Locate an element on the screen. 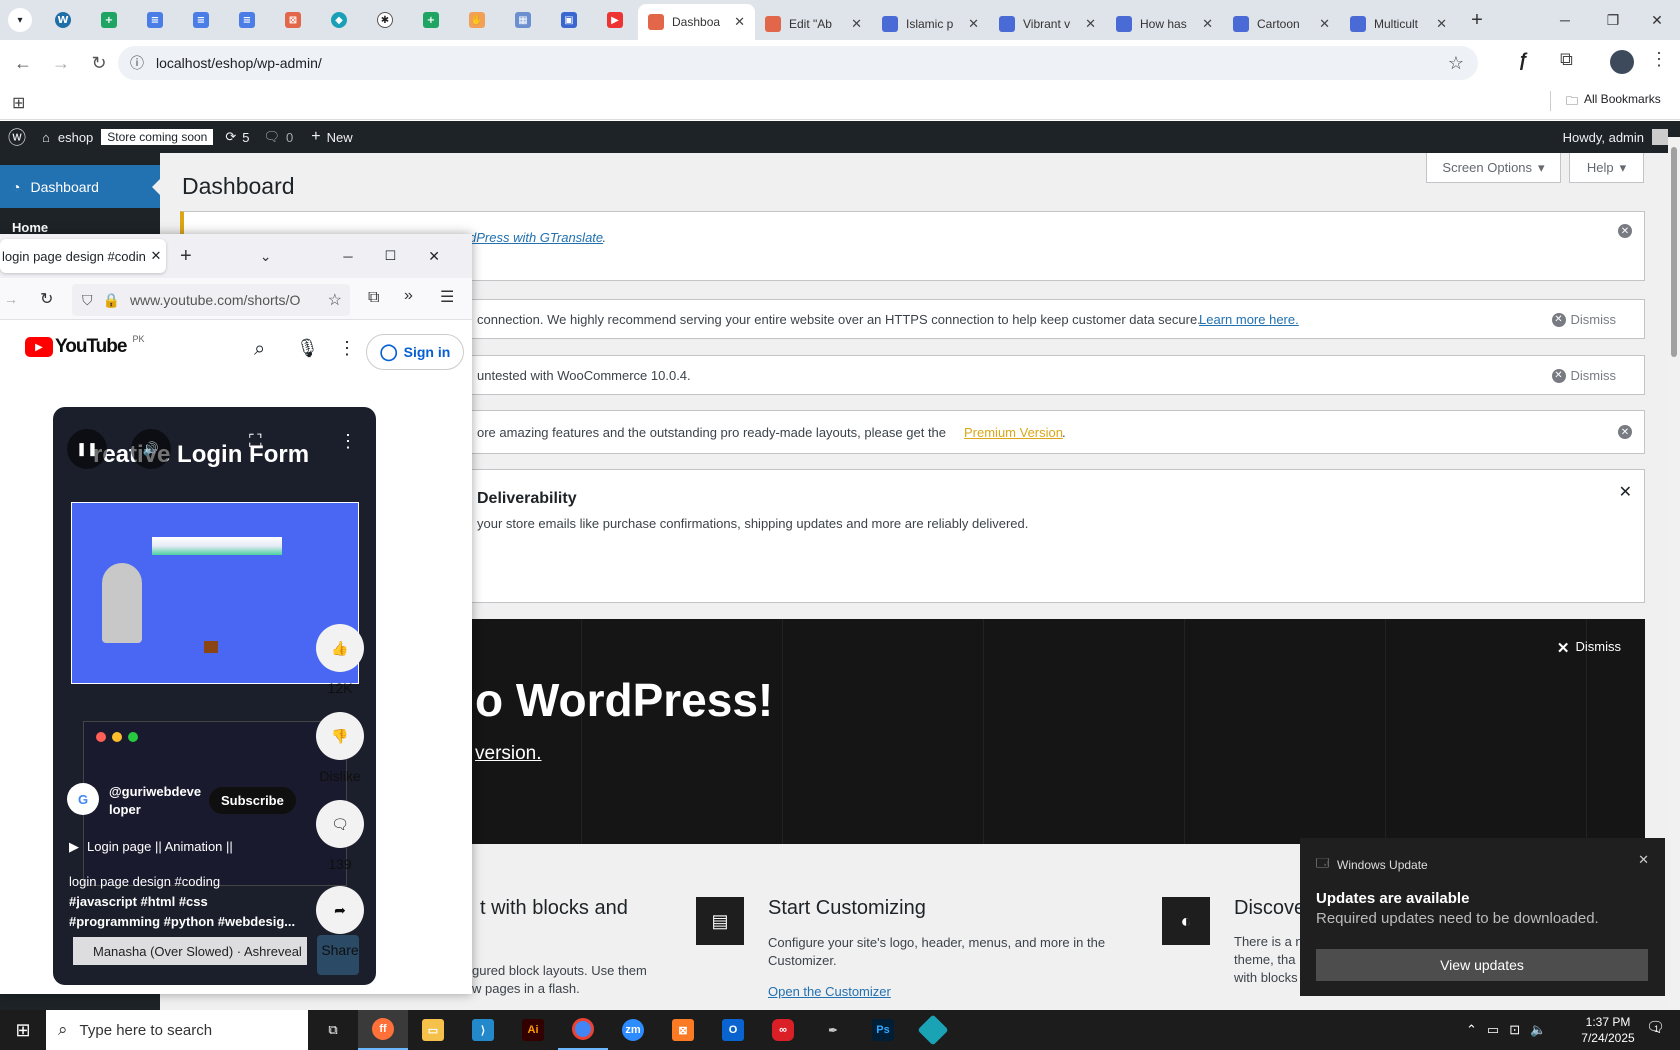  pinned-tab-youtube: ▶ is located at coordinates (615, 20).